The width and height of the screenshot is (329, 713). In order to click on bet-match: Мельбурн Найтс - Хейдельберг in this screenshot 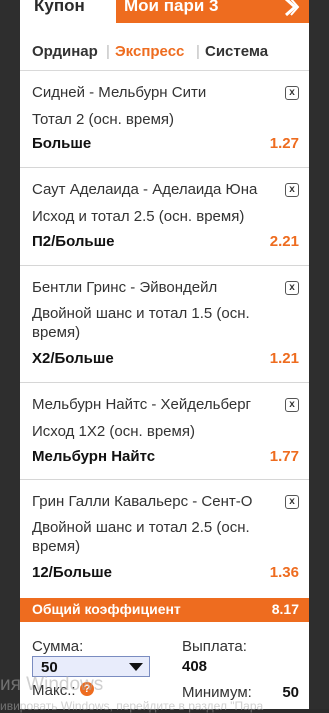, I will do `click(142, 404)`.